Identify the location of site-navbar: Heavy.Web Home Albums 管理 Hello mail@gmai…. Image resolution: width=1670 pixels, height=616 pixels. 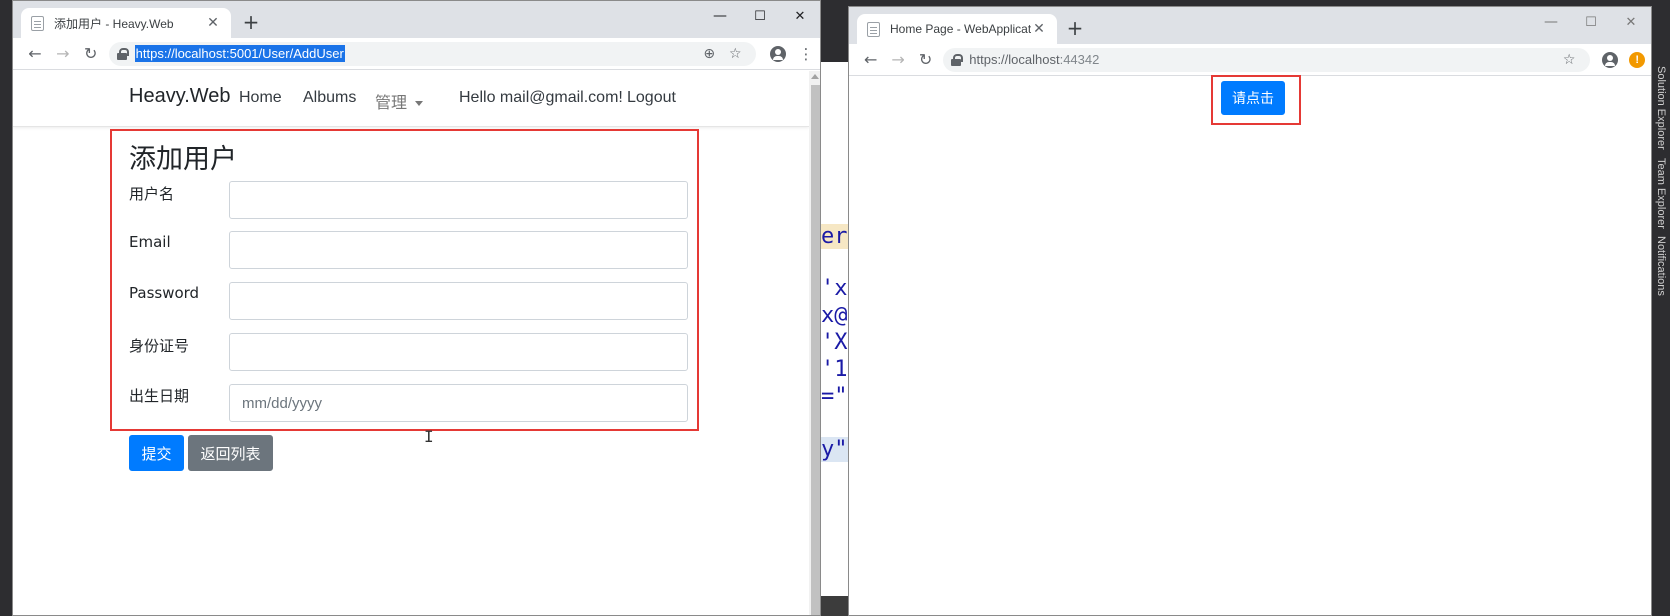
(411, 99).